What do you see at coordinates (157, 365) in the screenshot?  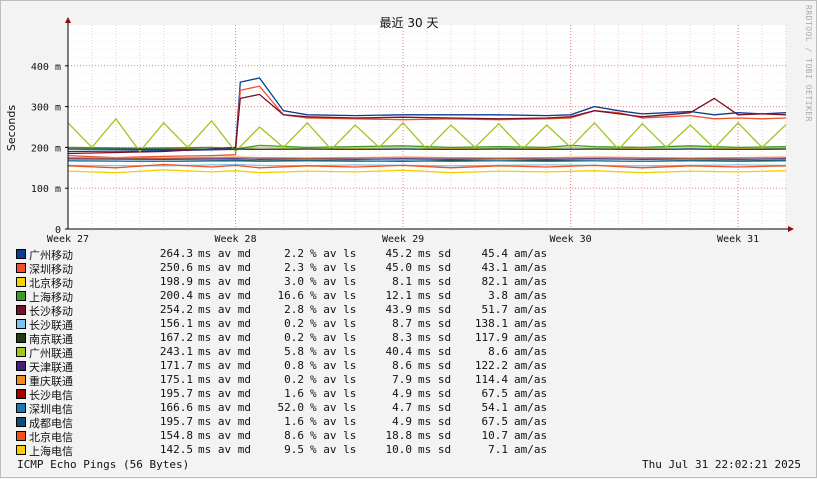 I see `legend-avg: 171.7` at bounding box center [157, 365].